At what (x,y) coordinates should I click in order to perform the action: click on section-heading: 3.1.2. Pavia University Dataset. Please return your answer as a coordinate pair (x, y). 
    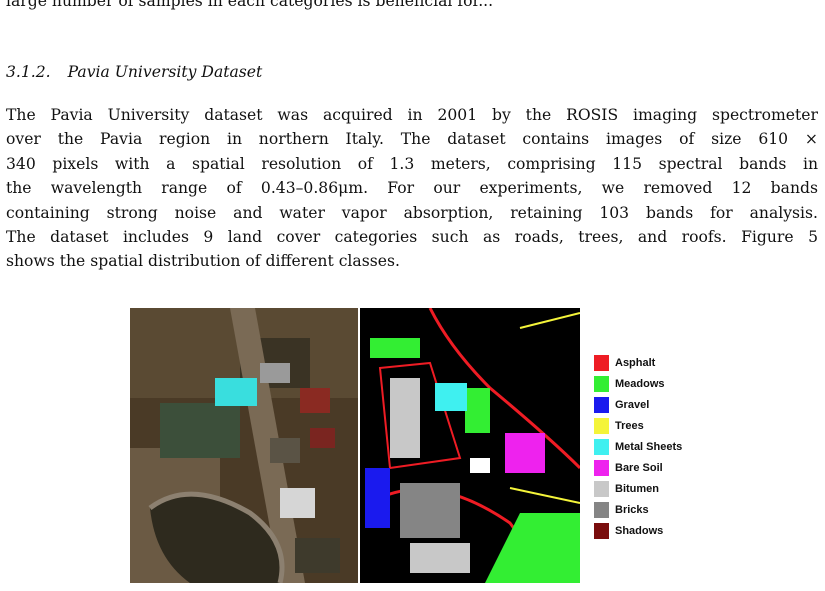
    Looking at the image, I should click on (134, 72).